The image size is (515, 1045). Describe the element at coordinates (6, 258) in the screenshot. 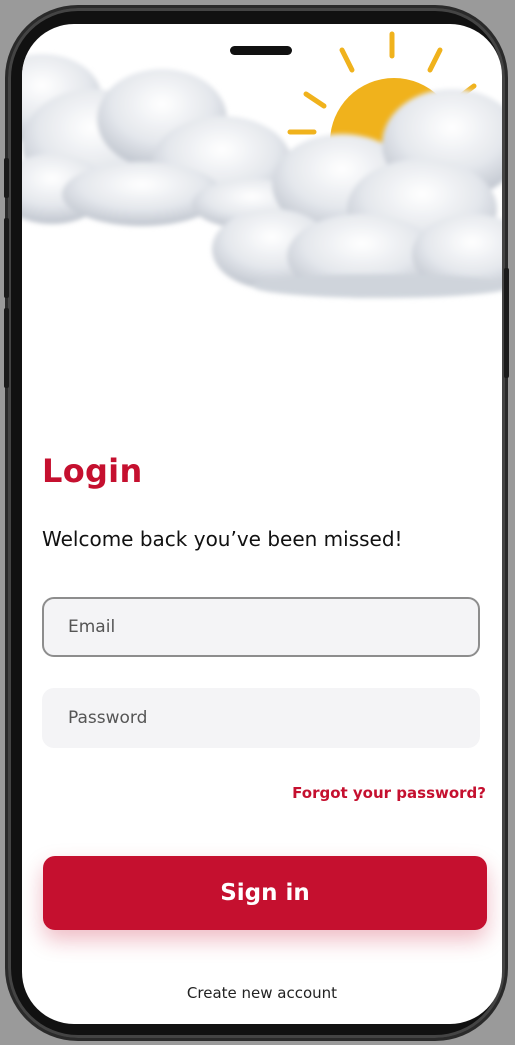

I see `side-button-volume-up` at that location.